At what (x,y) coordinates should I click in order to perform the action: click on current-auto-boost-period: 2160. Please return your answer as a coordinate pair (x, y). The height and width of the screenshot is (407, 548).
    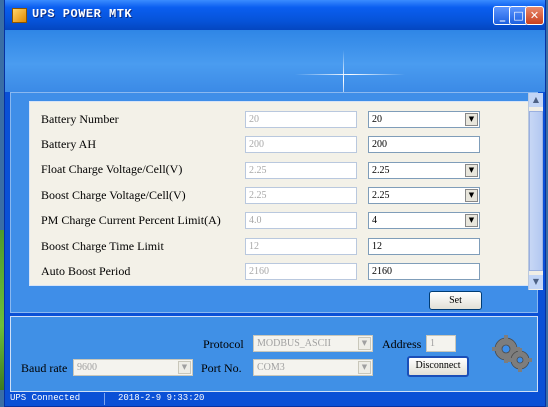
    Looking at the image, I should click on (301, 271).